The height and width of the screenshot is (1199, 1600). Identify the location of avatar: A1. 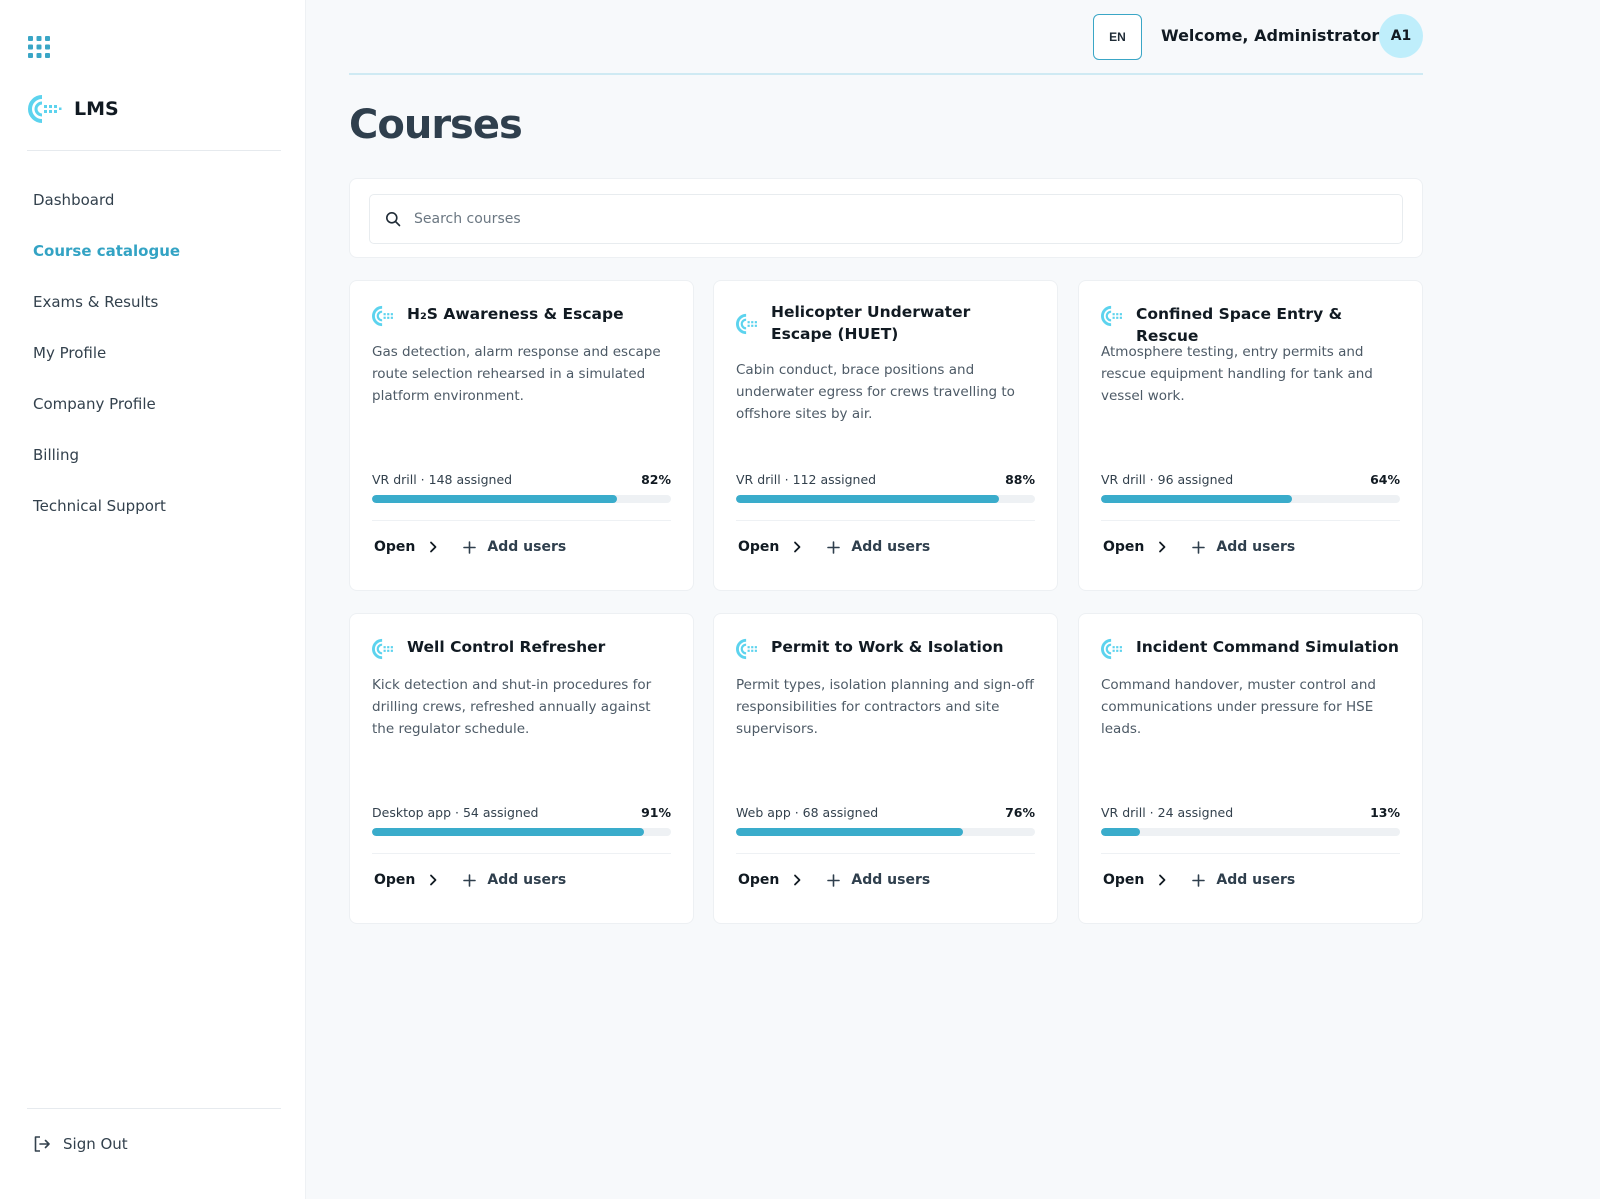
(1401, 36).